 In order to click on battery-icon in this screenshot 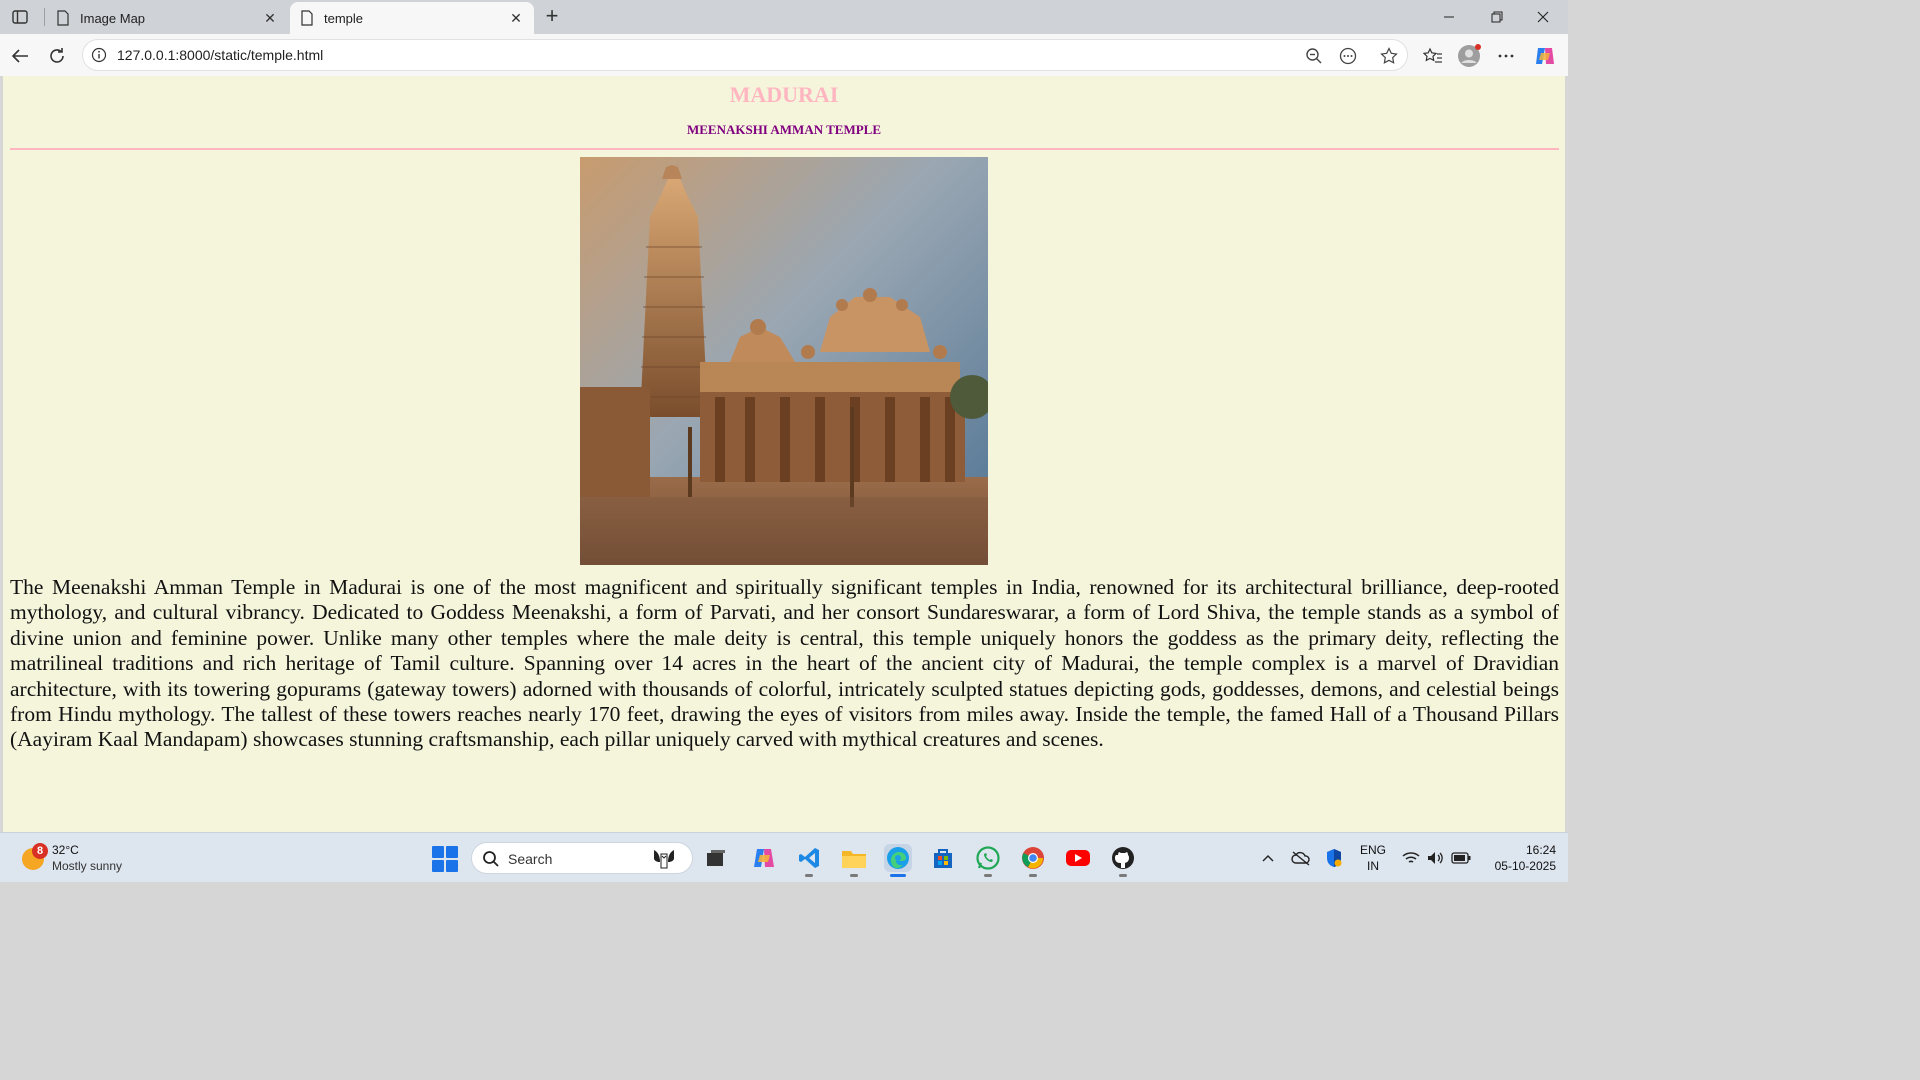, I will do `click(1461, 858)`.